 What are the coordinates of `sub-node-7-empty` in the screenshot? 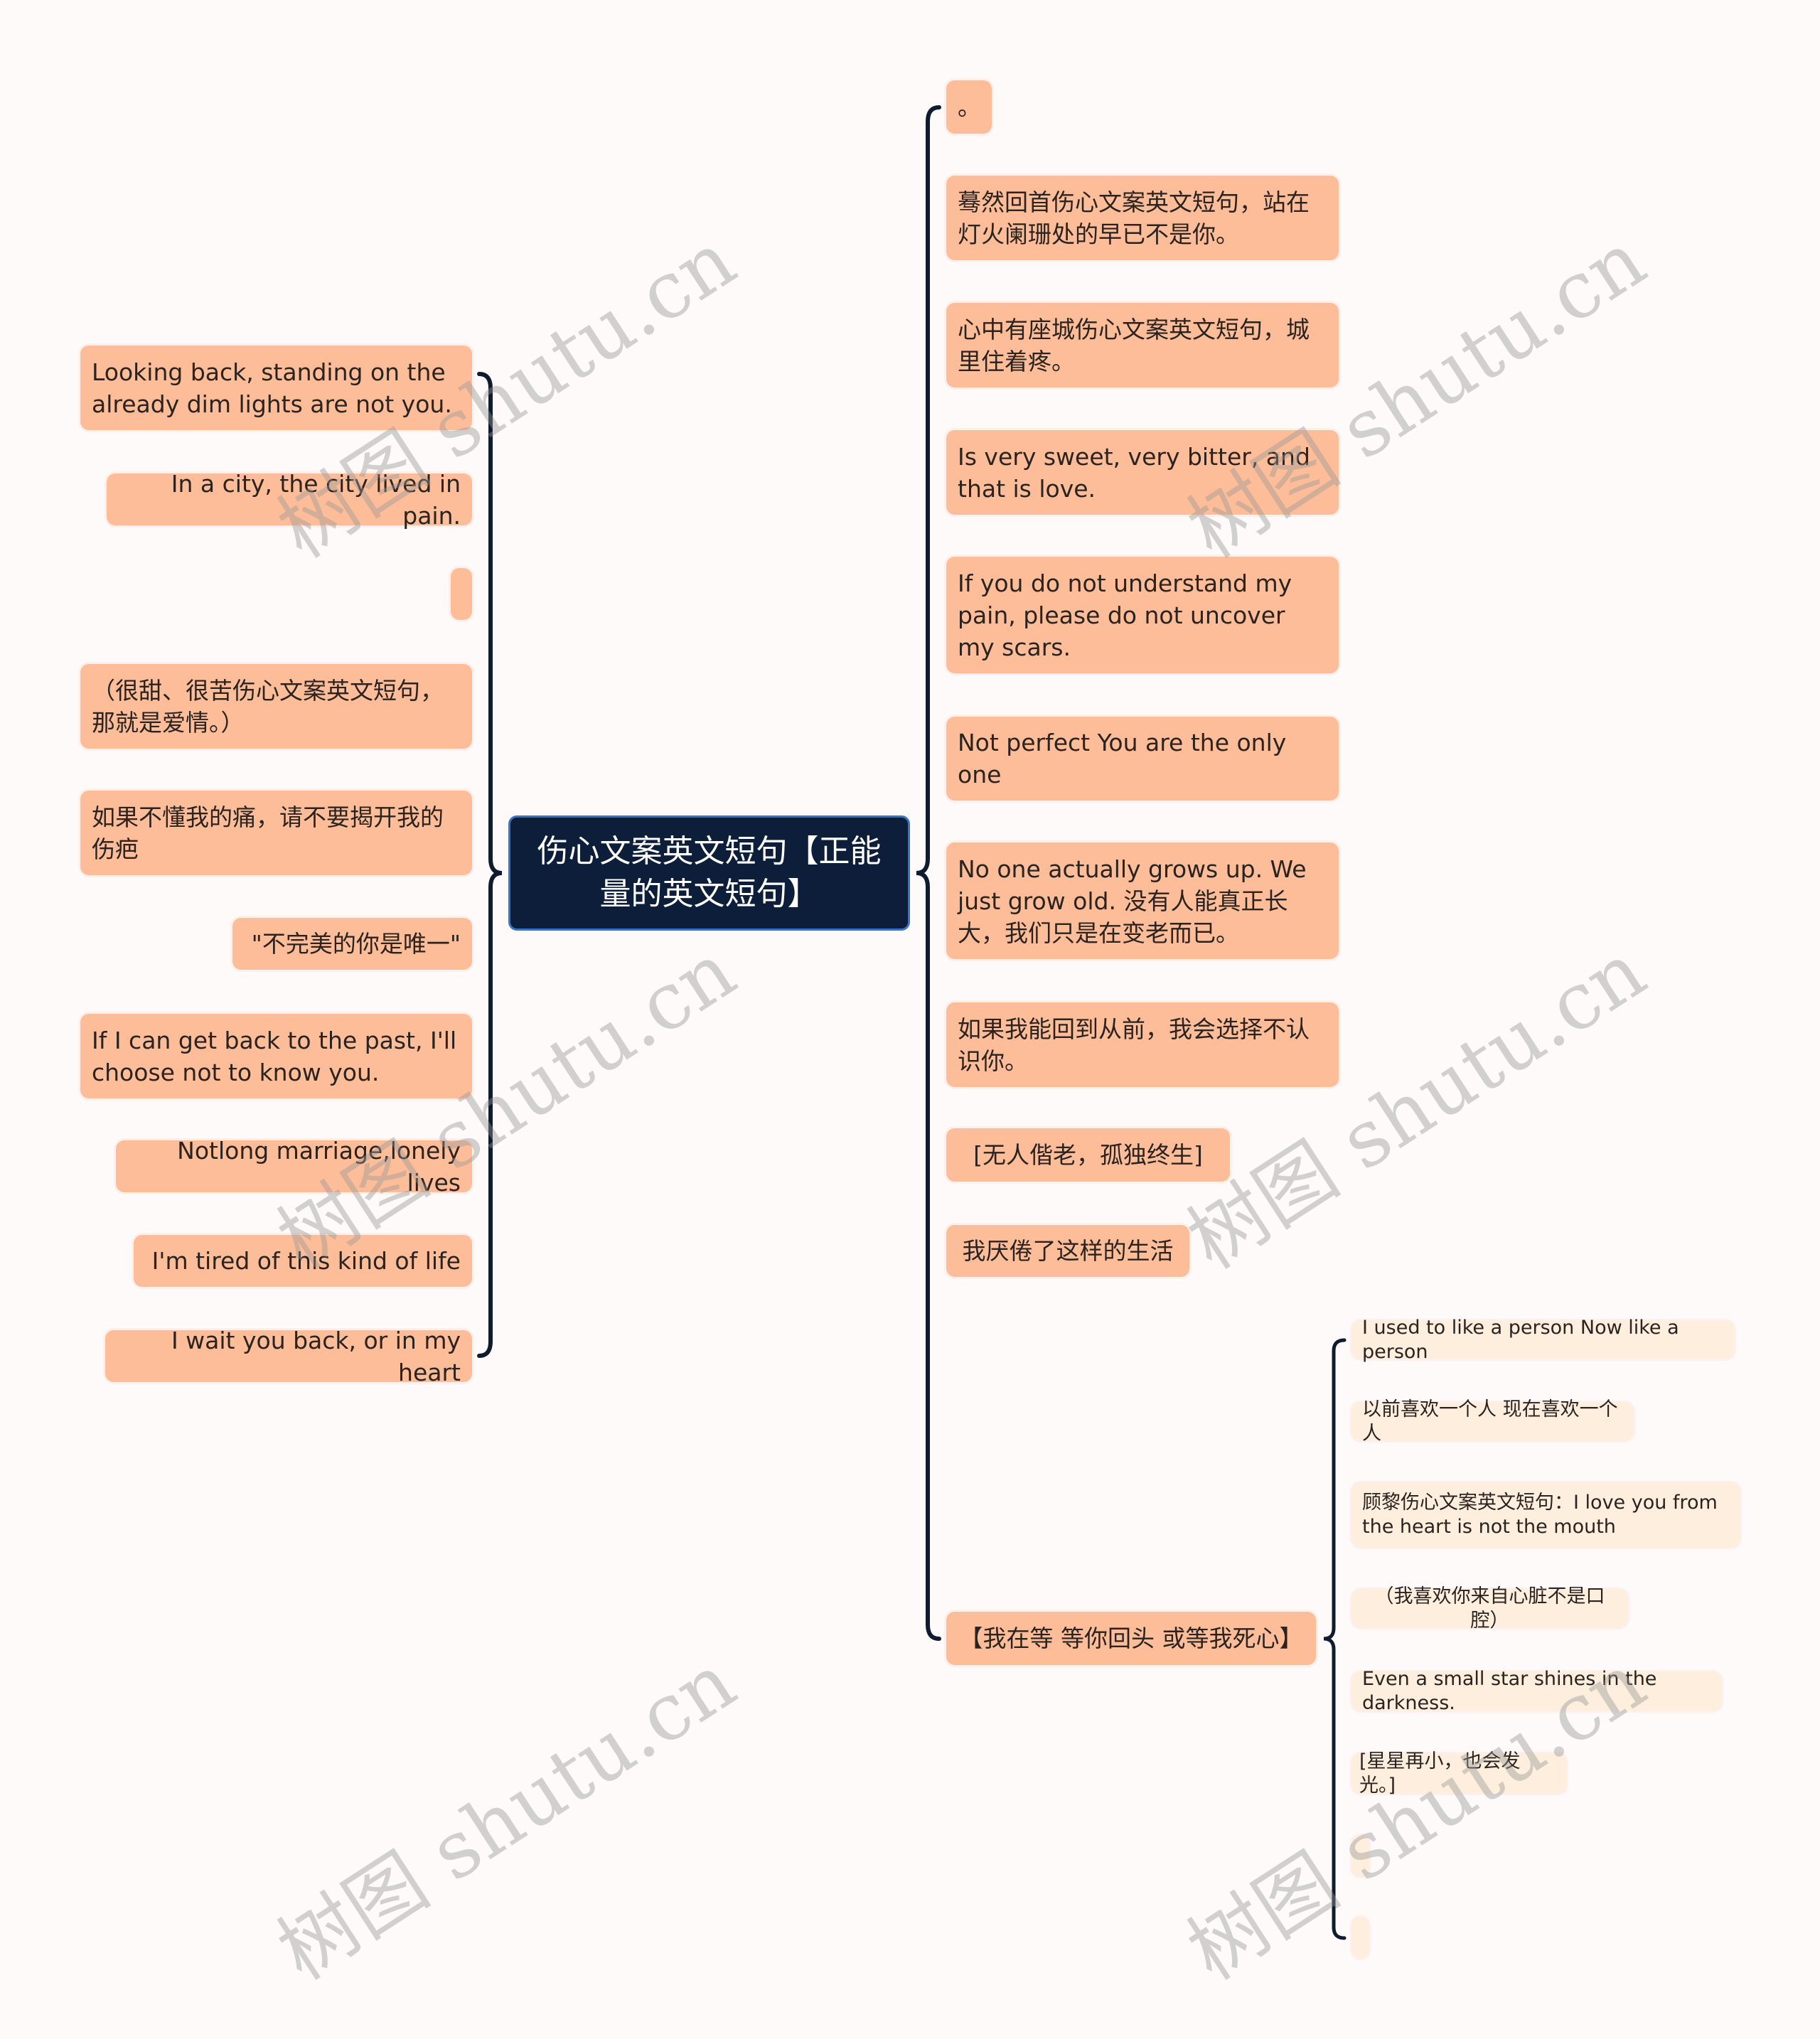 It's located at (1361, 1856).